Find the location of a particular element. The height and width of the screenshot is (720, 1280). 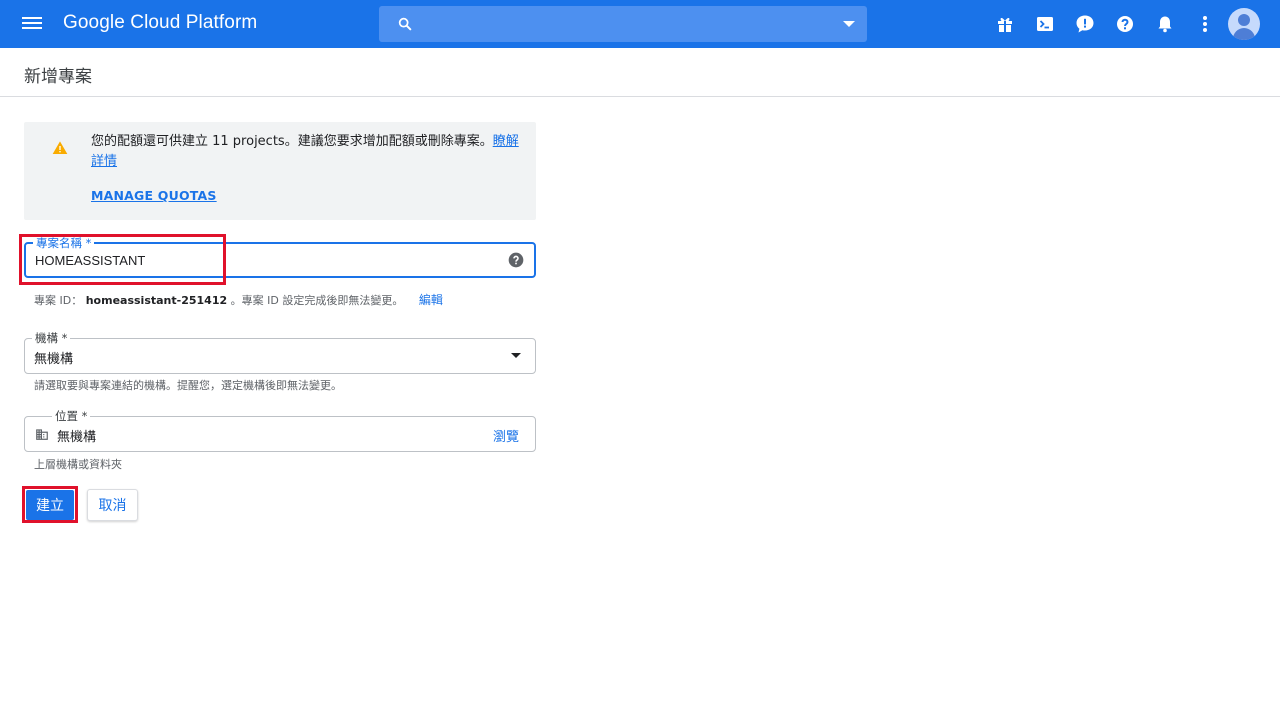

app-brand: Google Cloud Platform is located at coordinates (160, 23).